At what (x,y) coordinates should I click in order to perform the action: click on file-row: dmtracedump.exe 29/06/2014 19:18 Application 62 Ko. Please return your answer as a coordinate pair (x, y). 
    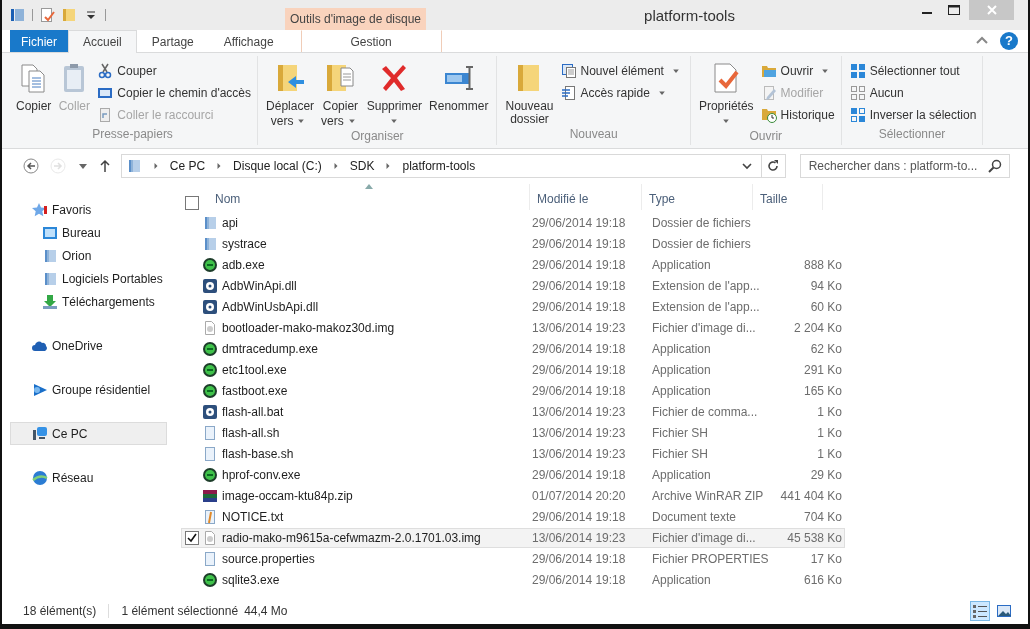
    Looking at the image, I should click on (513, 349).